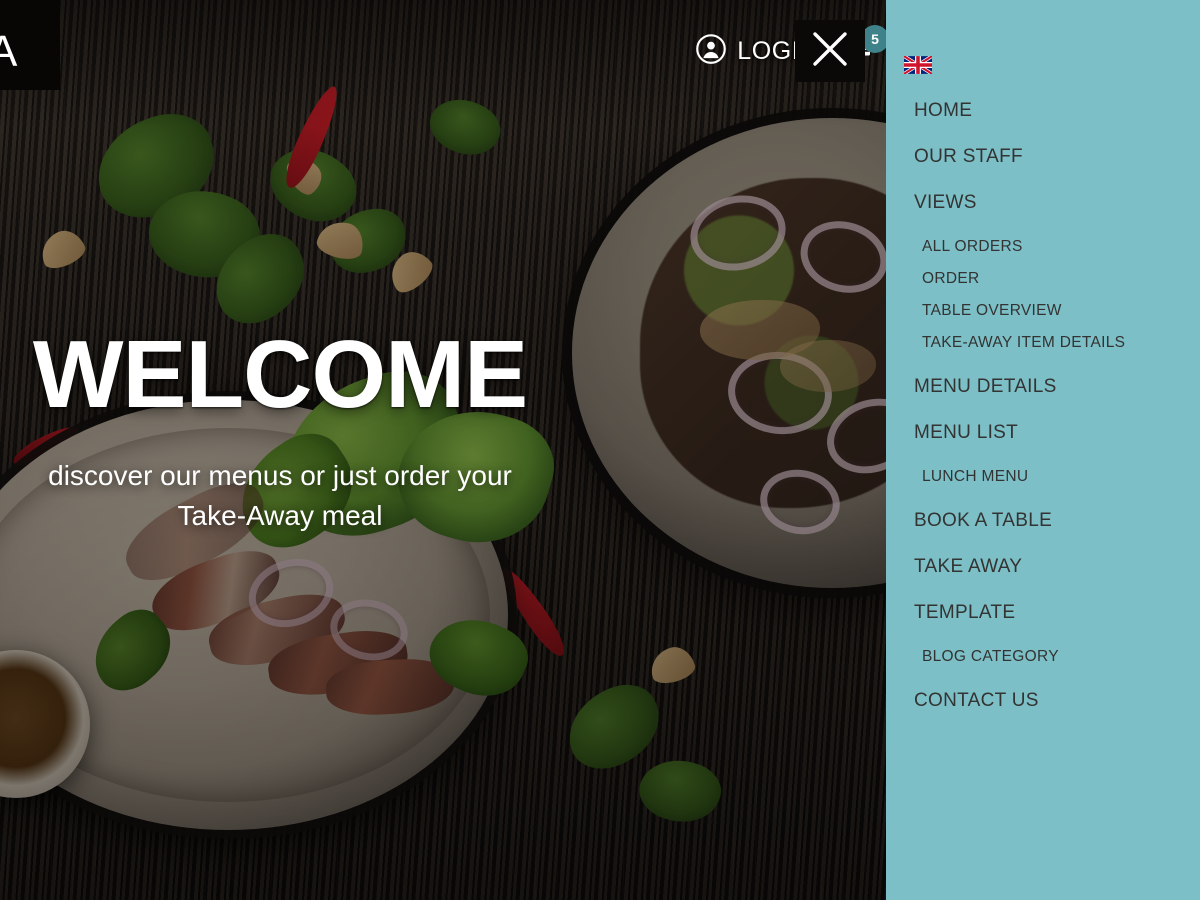 This screenshot has height=900, width=1200. I want to click on sidebar-item-all-orders: ALL ORDERS, so click(1057, 247).